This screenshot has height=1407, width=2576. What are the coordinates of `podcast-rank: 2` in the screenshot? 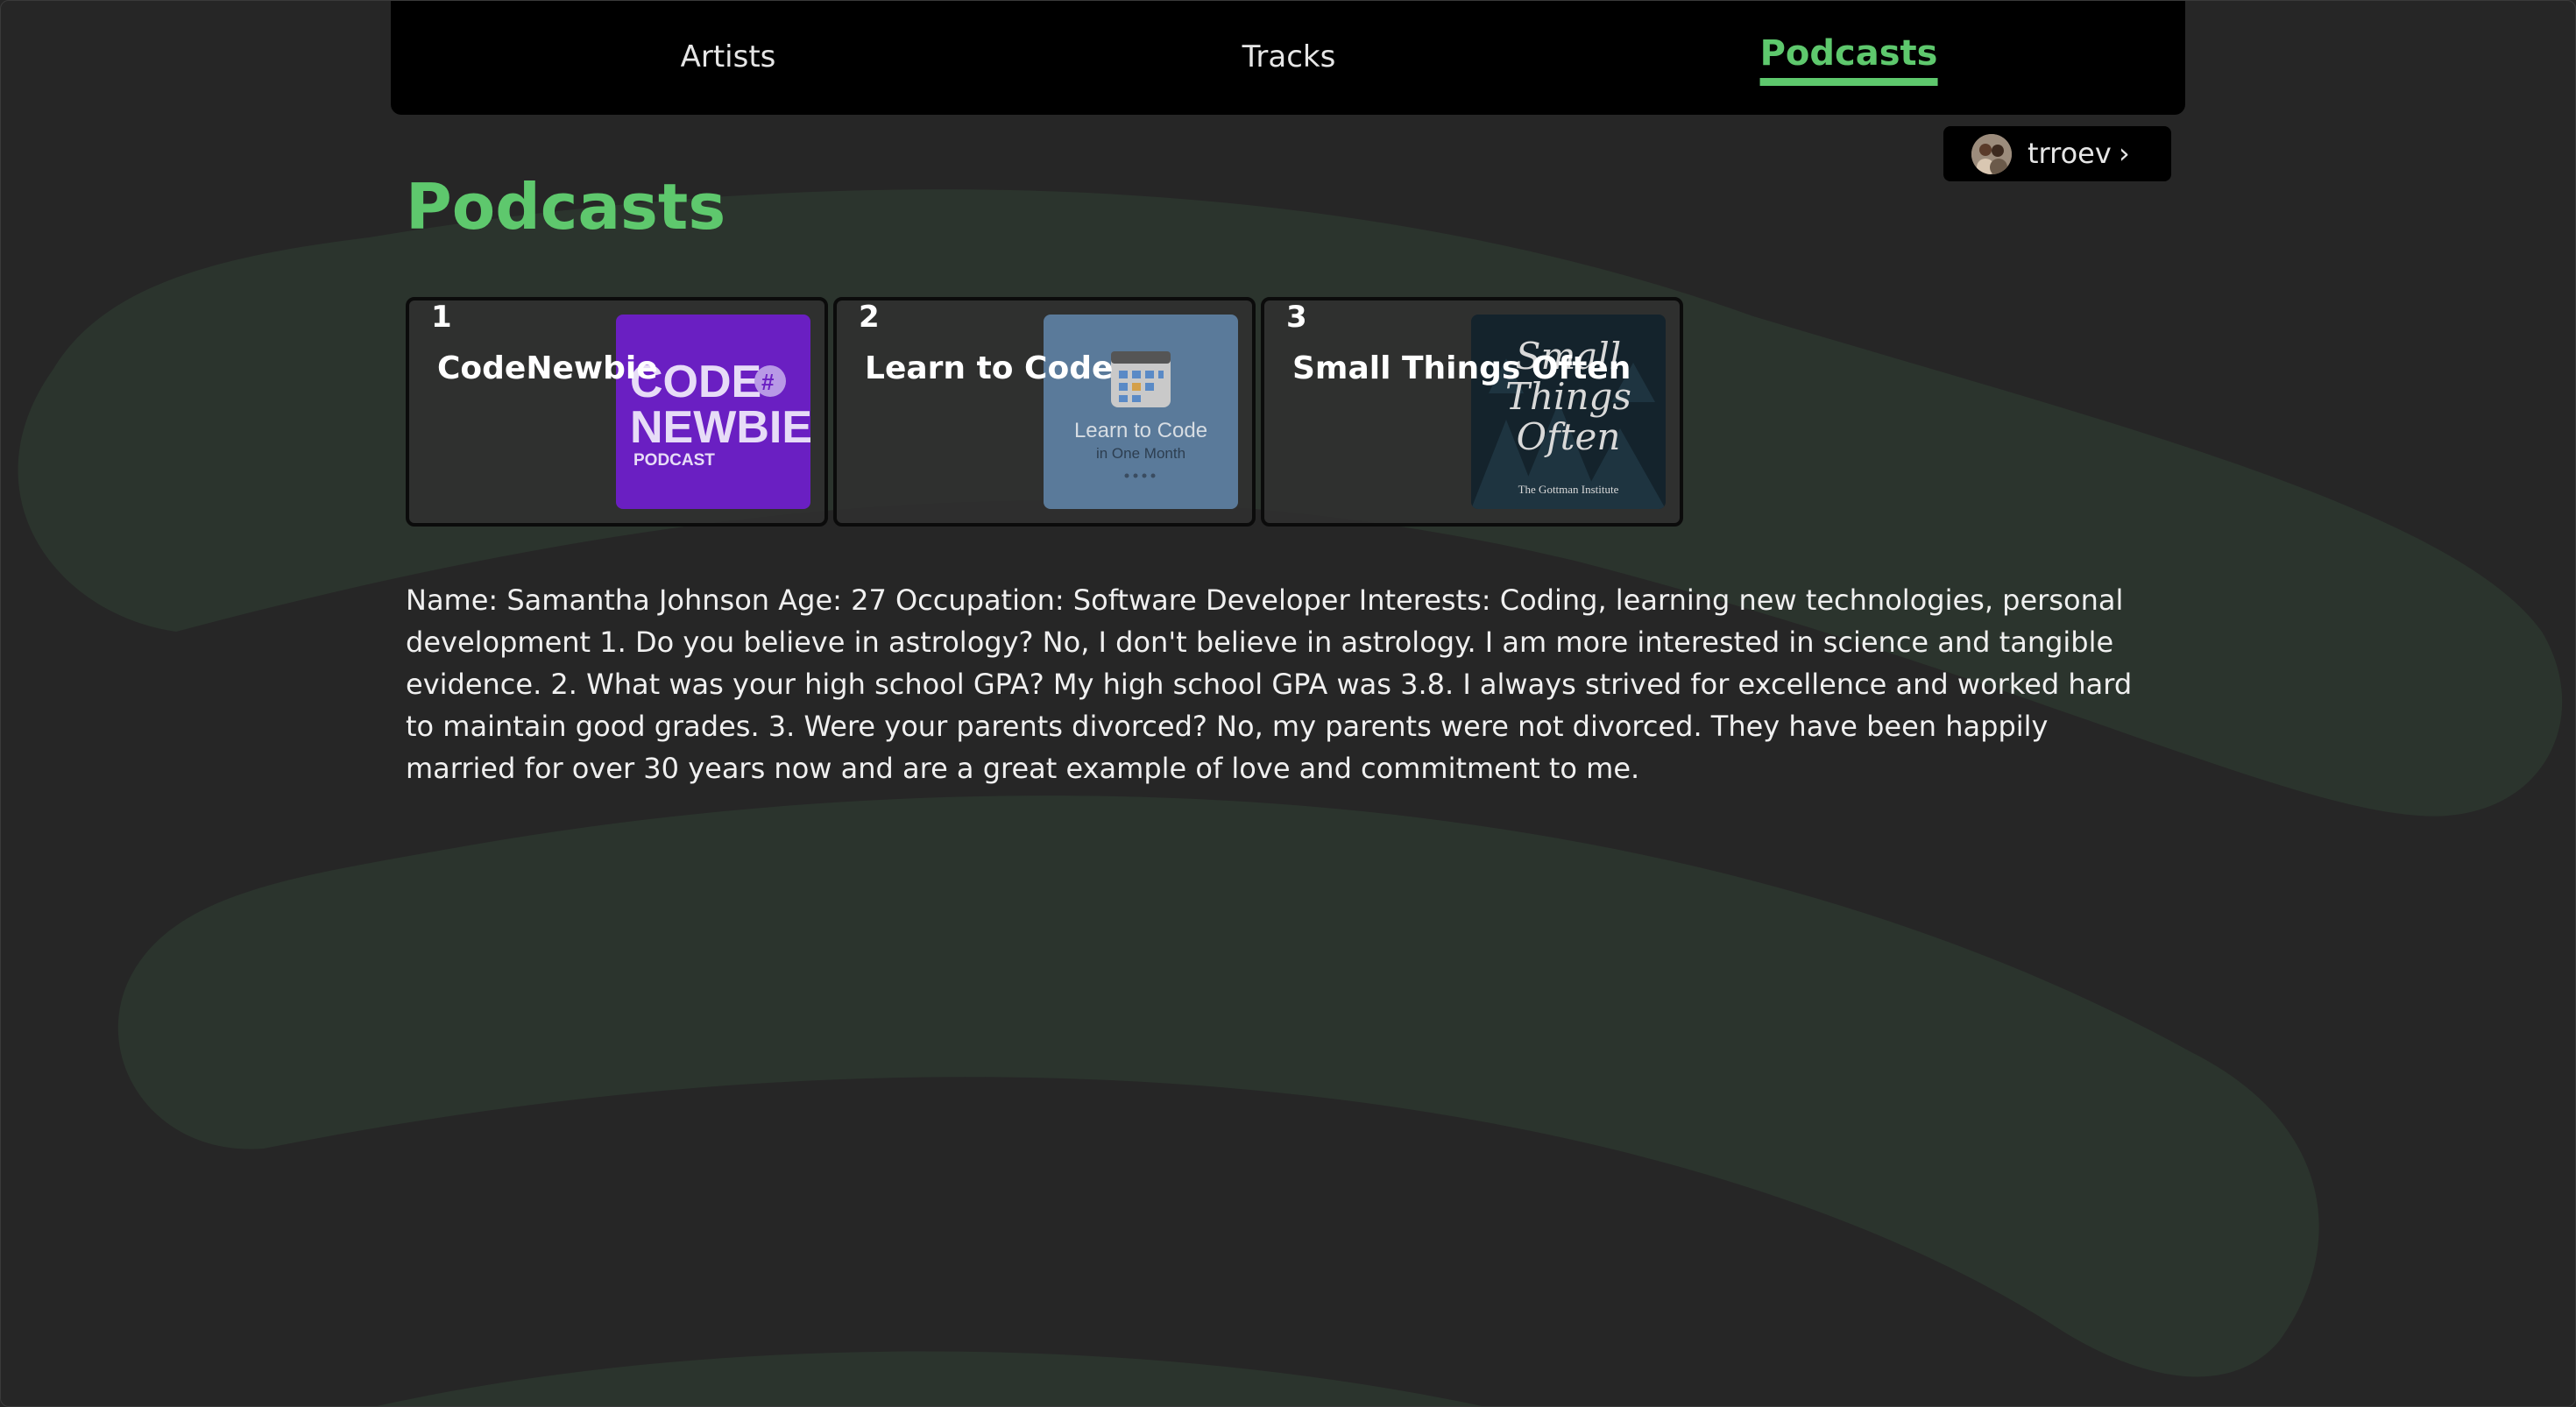 It's located at (869, 317).